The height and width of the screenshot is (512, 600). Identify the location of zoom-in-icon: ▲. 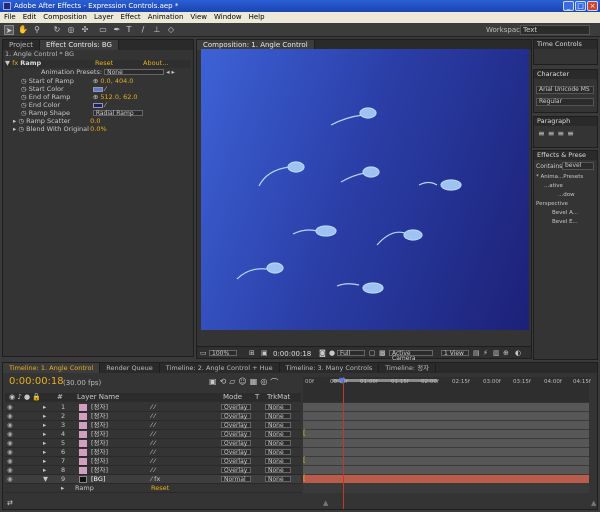
(593, 503).